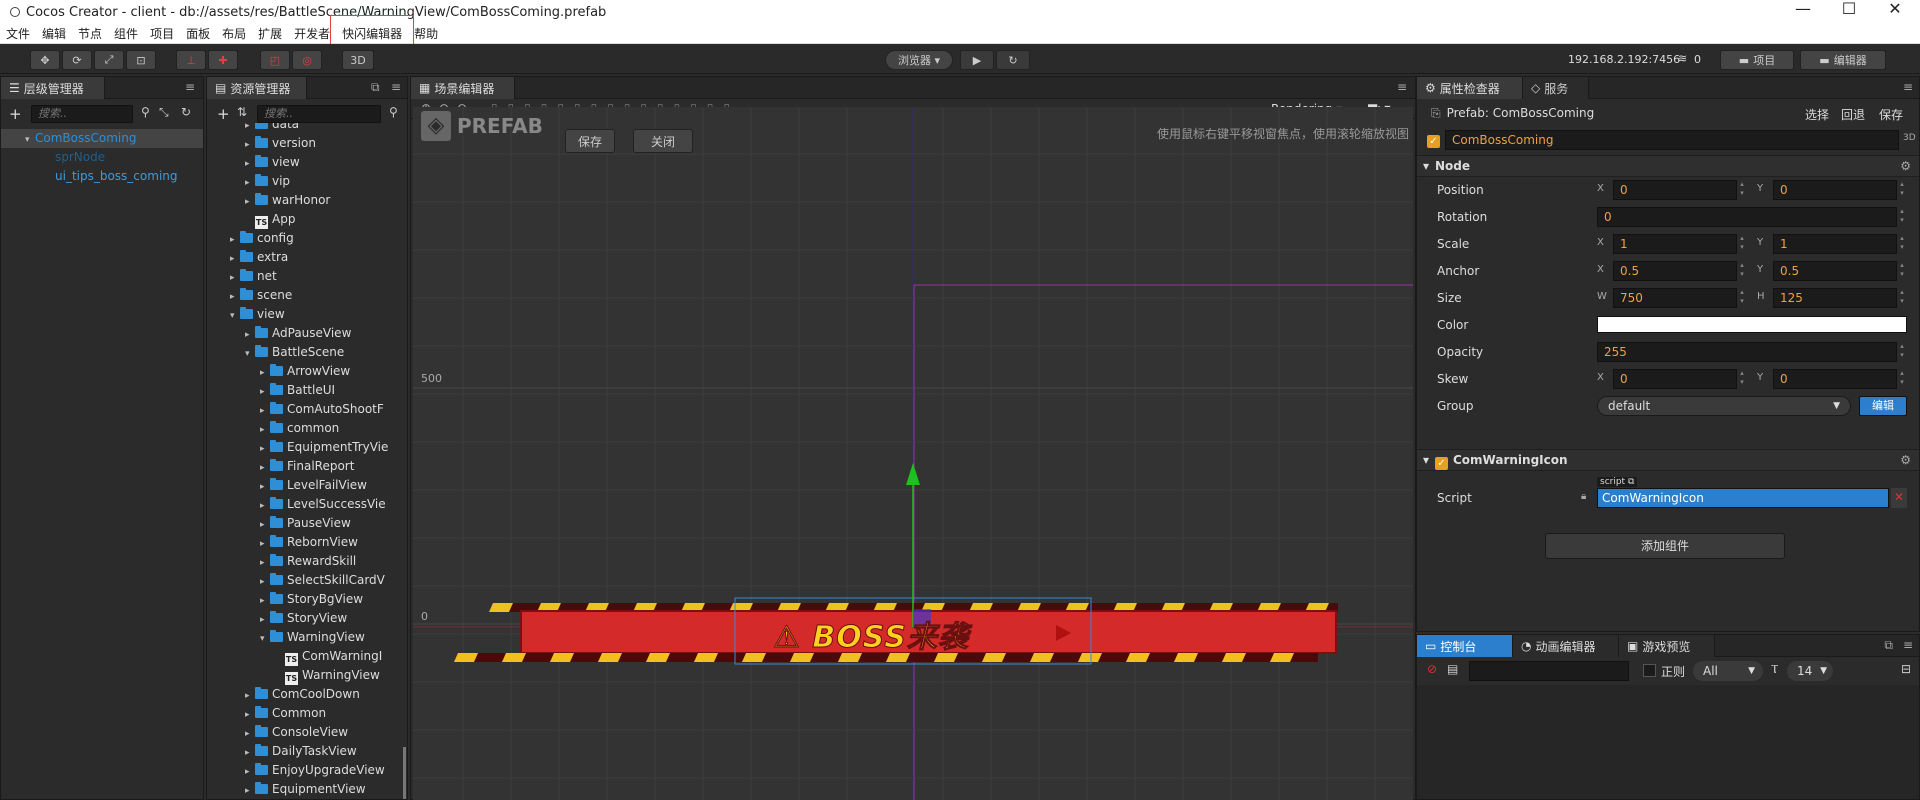 Image resolution: width=1920 pixels, height=800 pixels. What do you see at coordinates (1803, 9) in the screenshot?
I see `minimize-button: —` at bounding box center [1803, 9].